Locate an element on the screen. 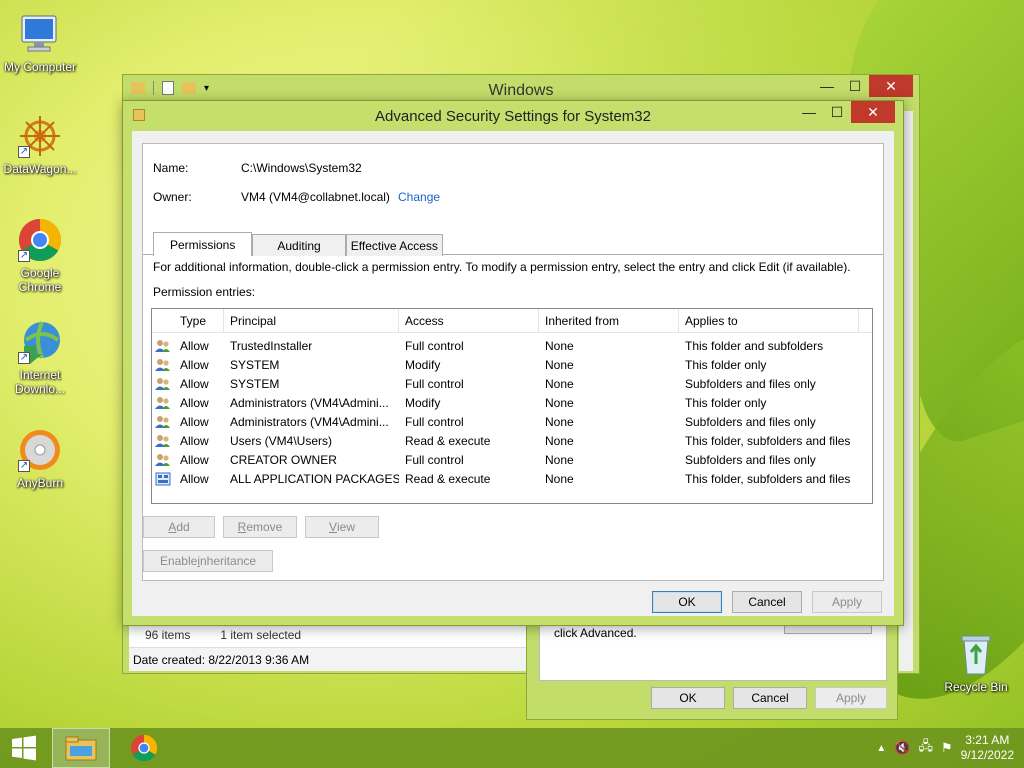  file-explorer-icon is located at coordinates (81, 748).